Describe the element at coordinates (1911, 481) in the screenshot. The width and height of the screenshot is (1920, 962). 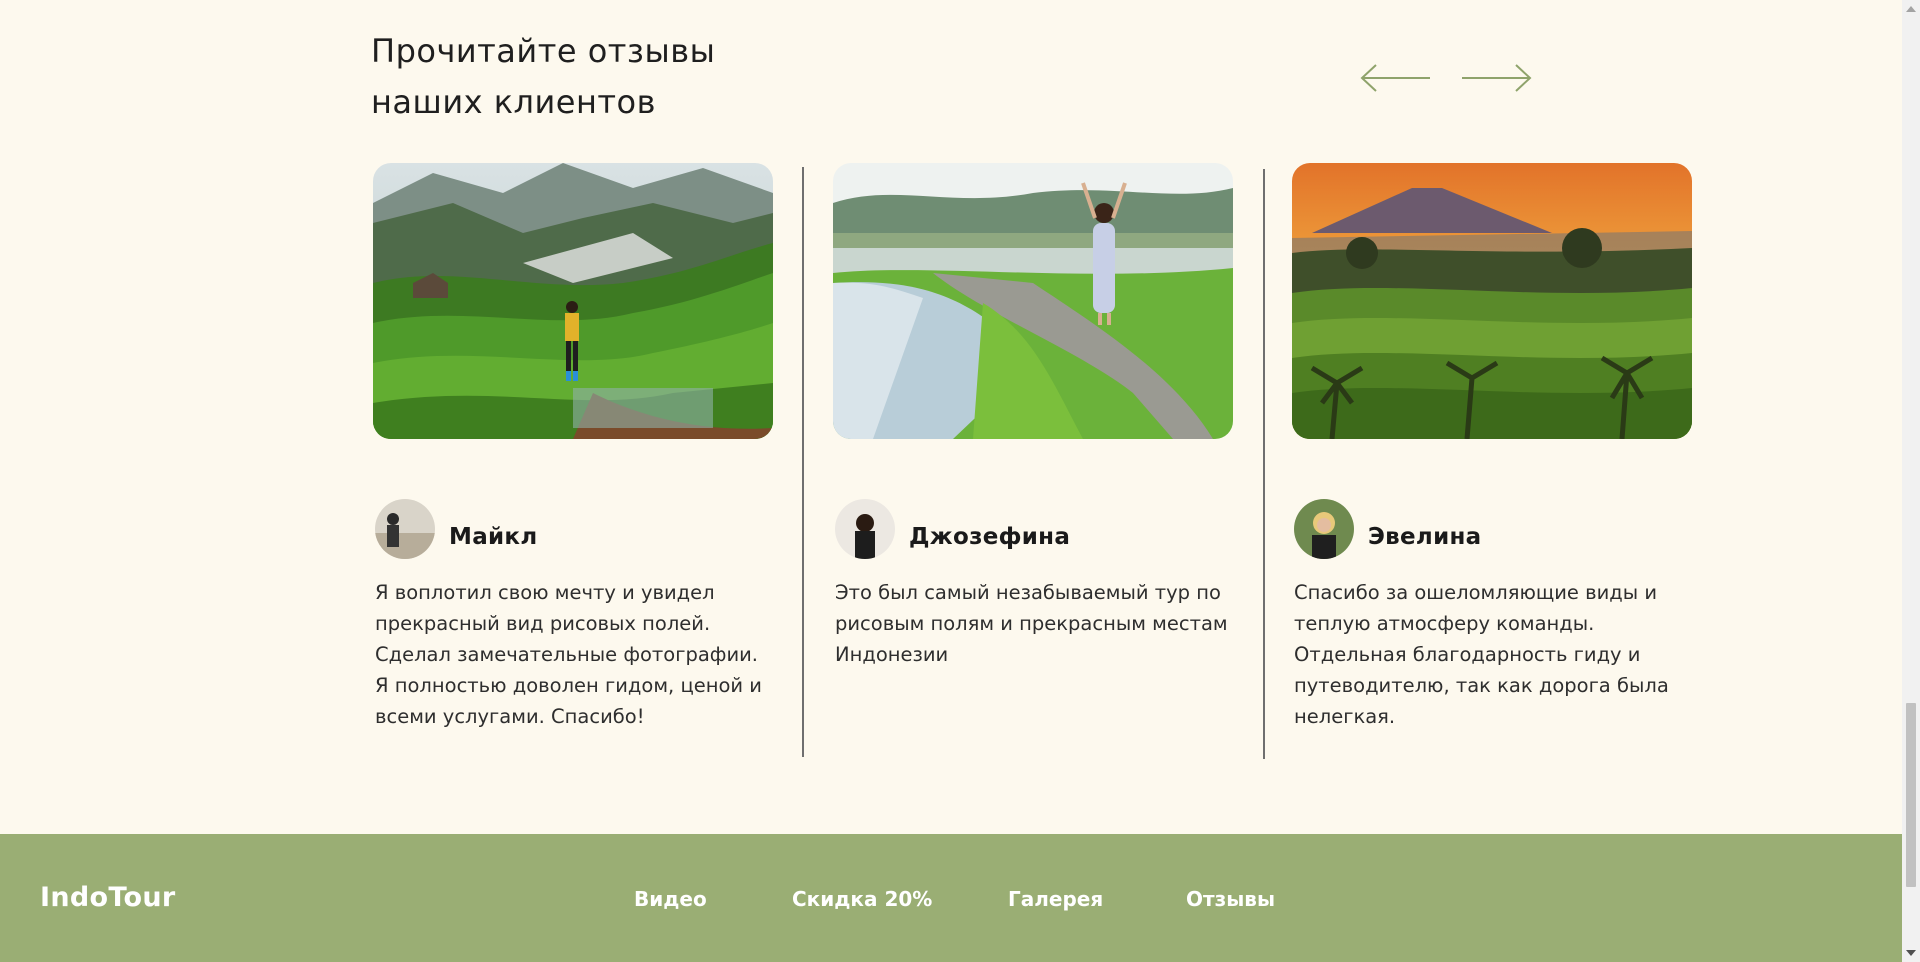
I see `page-scrollbar` at that location.